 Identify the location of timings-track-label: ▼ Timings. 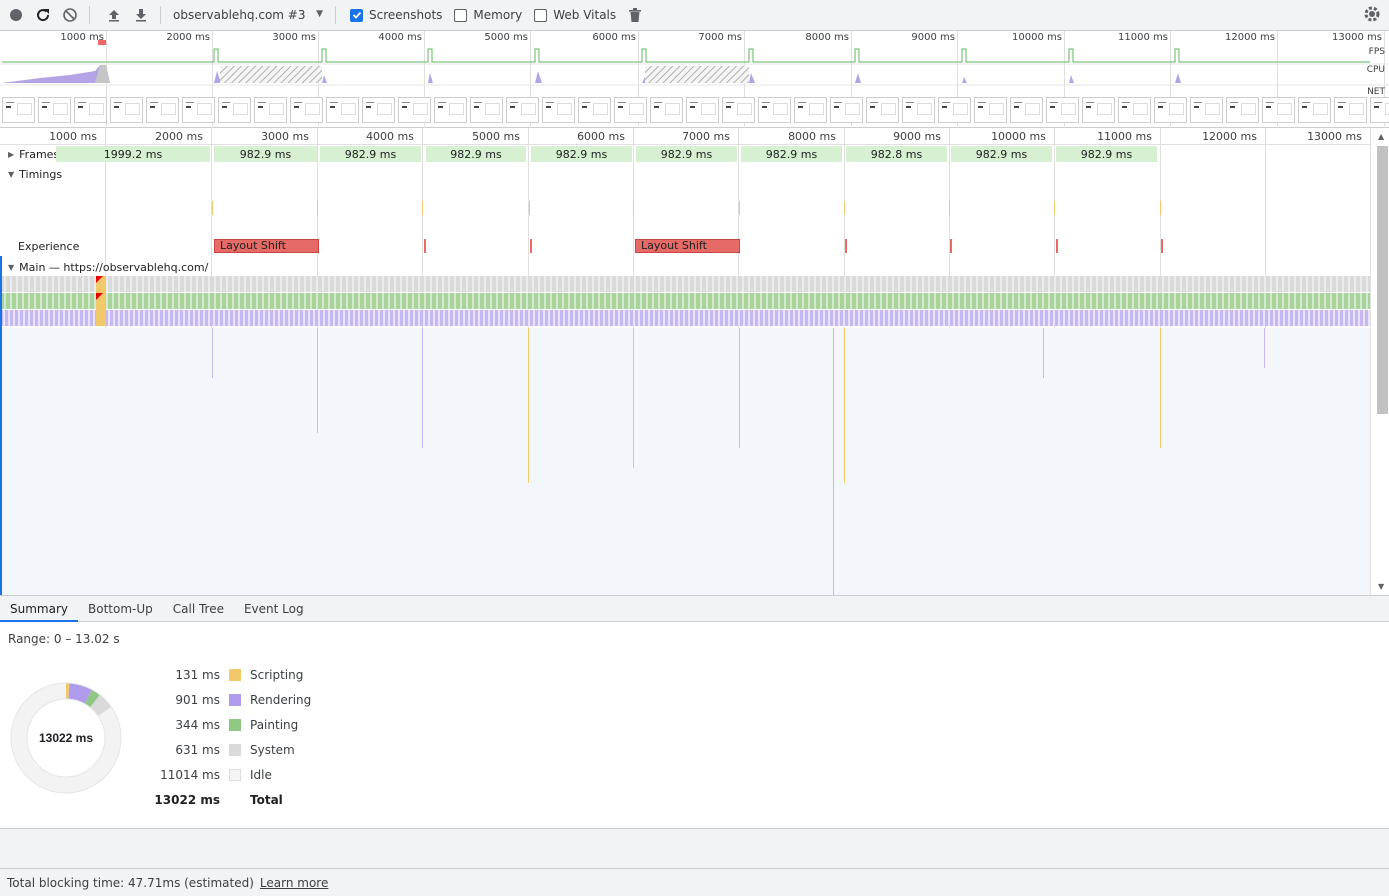
(35, 174).